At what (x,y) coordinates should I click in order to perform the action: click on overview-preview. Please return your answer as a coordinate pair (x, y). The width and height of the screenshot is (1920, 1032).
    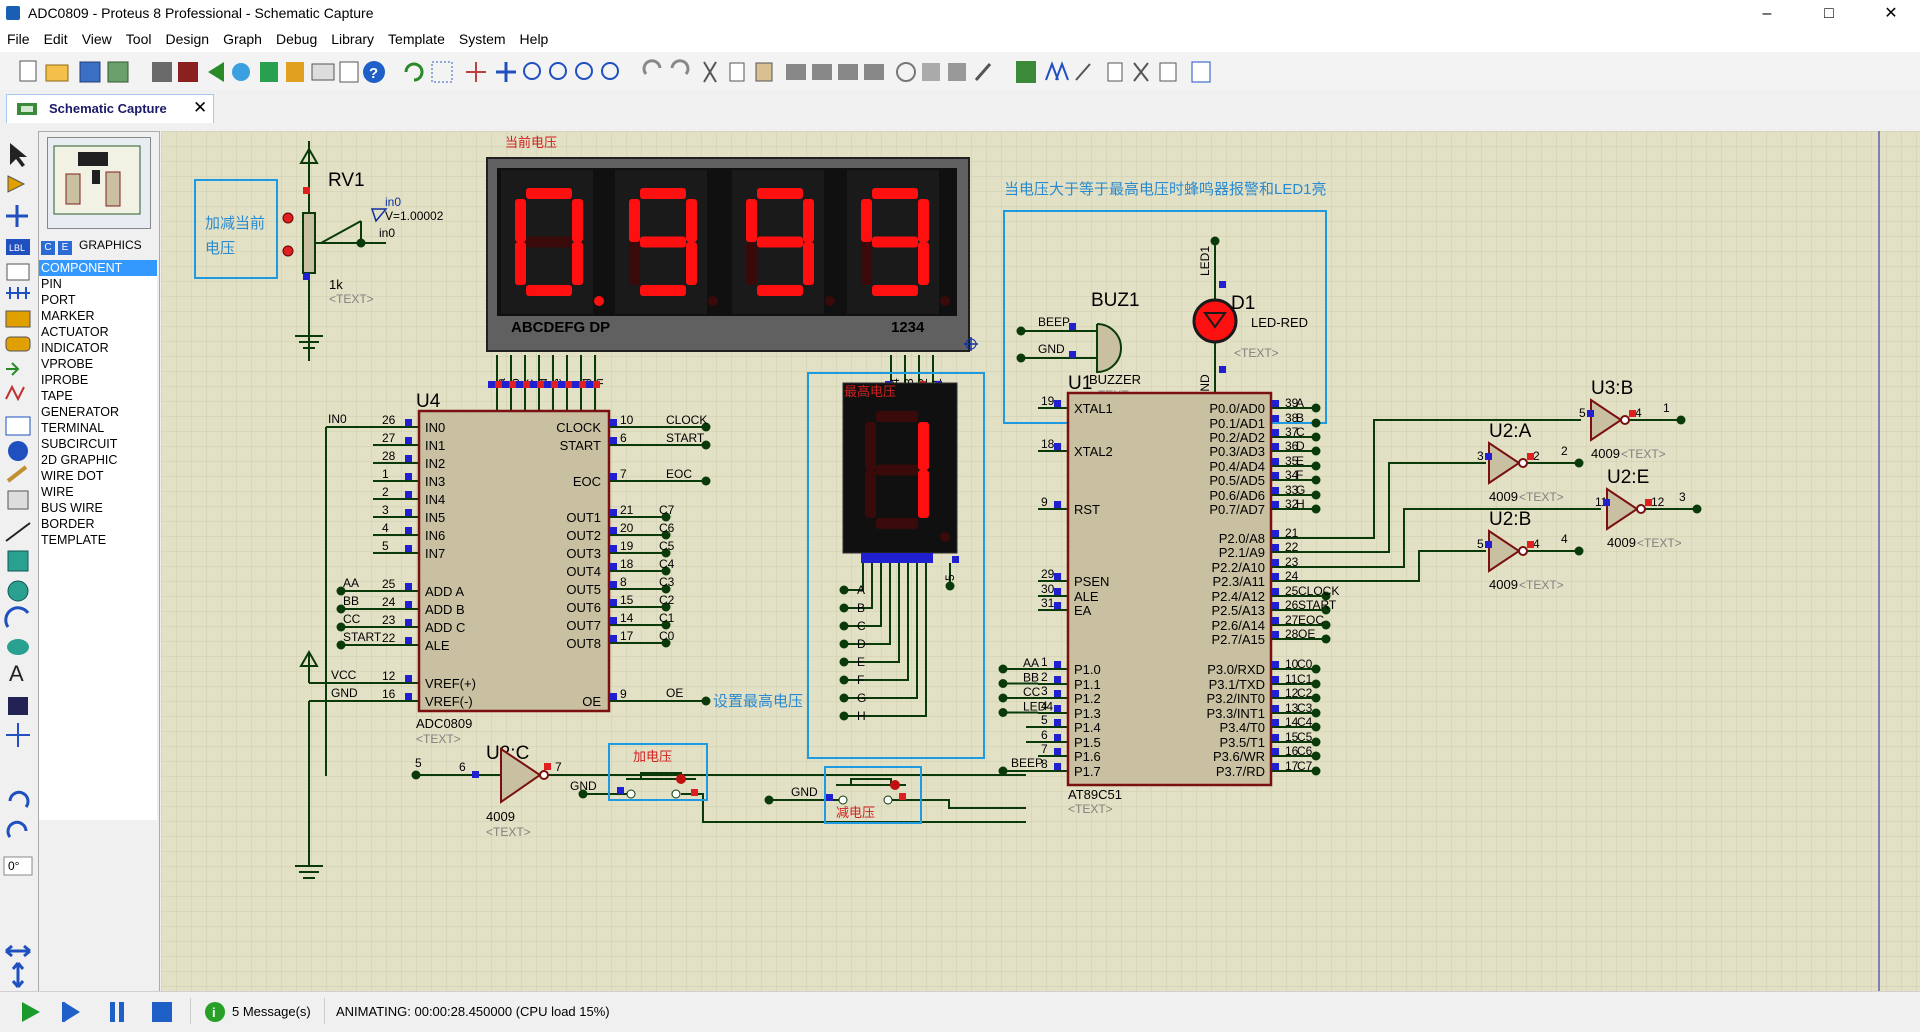
    Looking at the image, I should click on (99, 183).